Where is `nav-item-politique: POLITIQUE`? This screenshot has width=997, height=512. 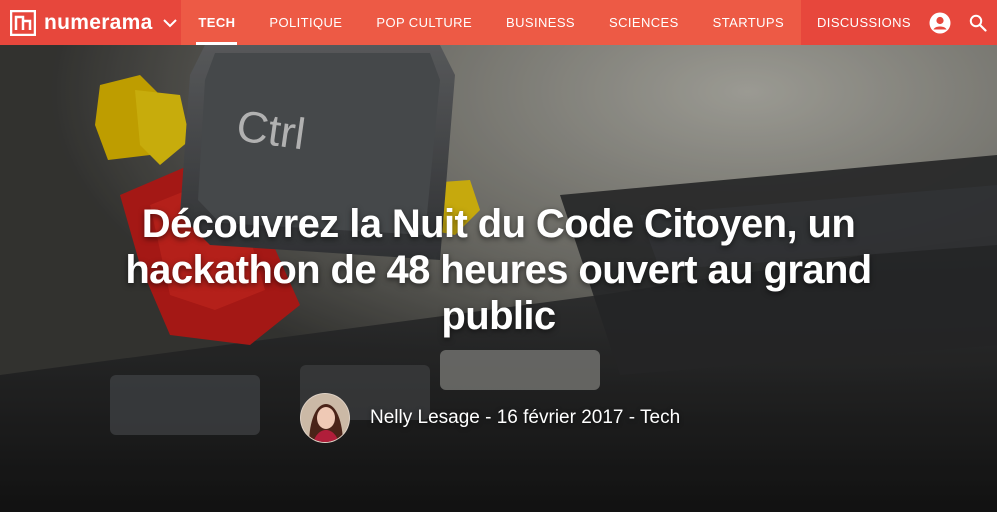 nav-item-politique: POLITIQUE is located at coordinates (305, 22).